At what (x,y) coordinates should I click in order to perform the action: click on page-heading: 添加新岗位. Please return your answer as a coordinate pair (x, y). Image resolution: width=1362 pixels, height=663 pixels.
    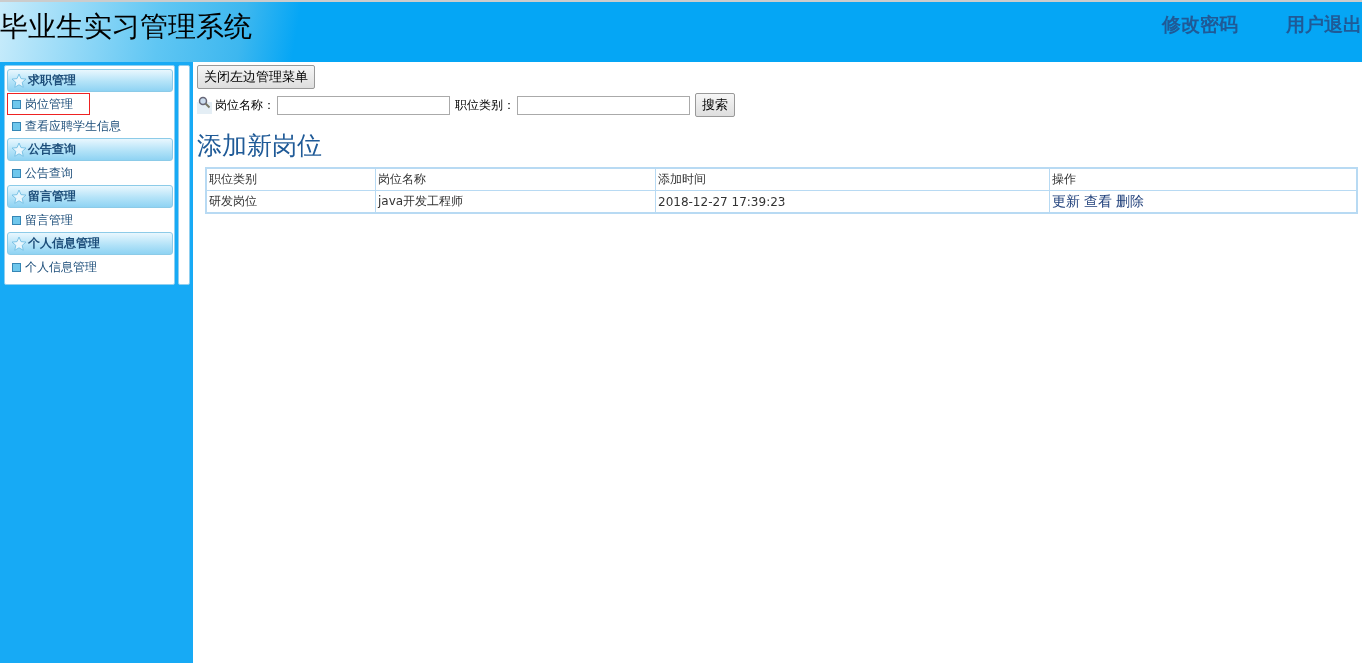
    Looking at the image, I should click on (260, 146).